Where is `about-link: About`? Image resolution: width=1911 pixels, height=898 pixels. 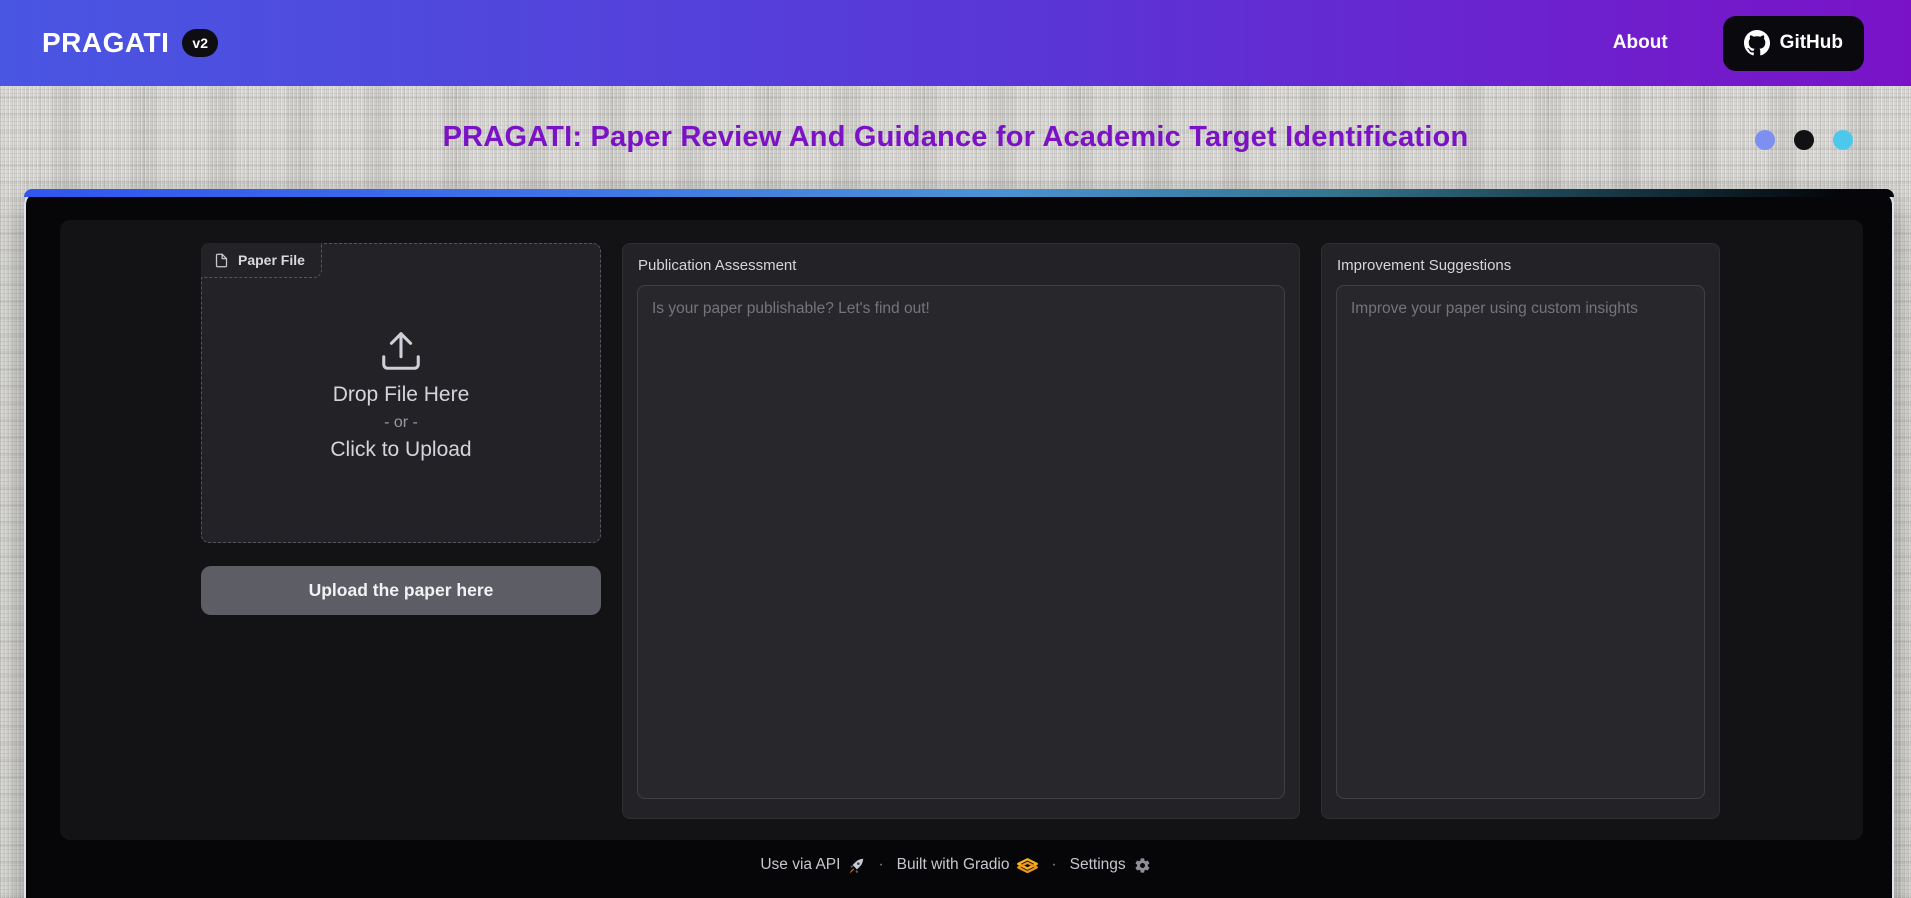 about-link: About is located at coordinates (1640, 43).